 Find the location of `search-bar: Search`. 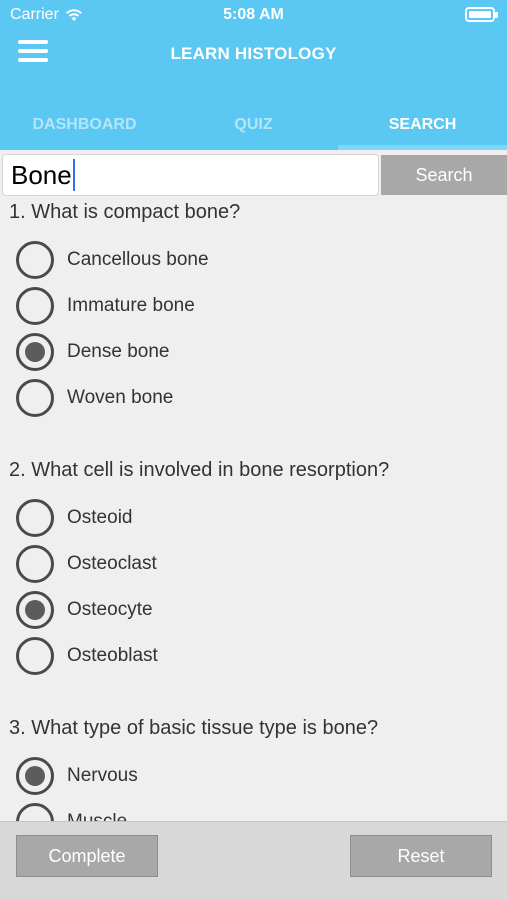

search-bar: Search is located at coordinates (253, 175).